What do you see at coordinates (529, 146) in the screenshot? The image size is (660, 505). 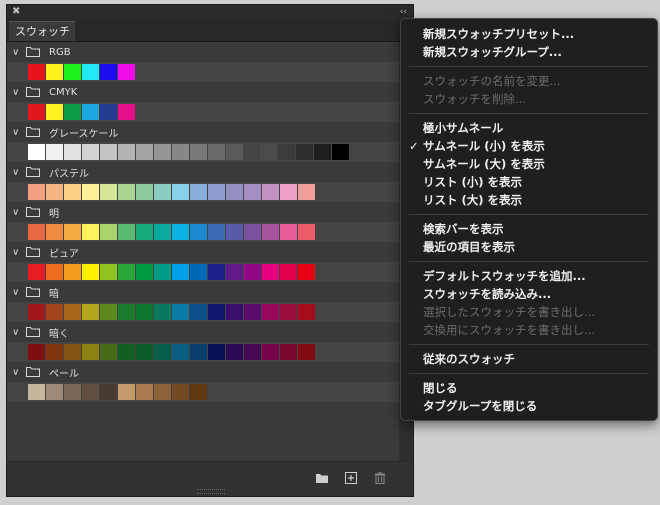 I see `menu-item: ✓ サムネール (小) を表示` at bounding box center [529, 146].